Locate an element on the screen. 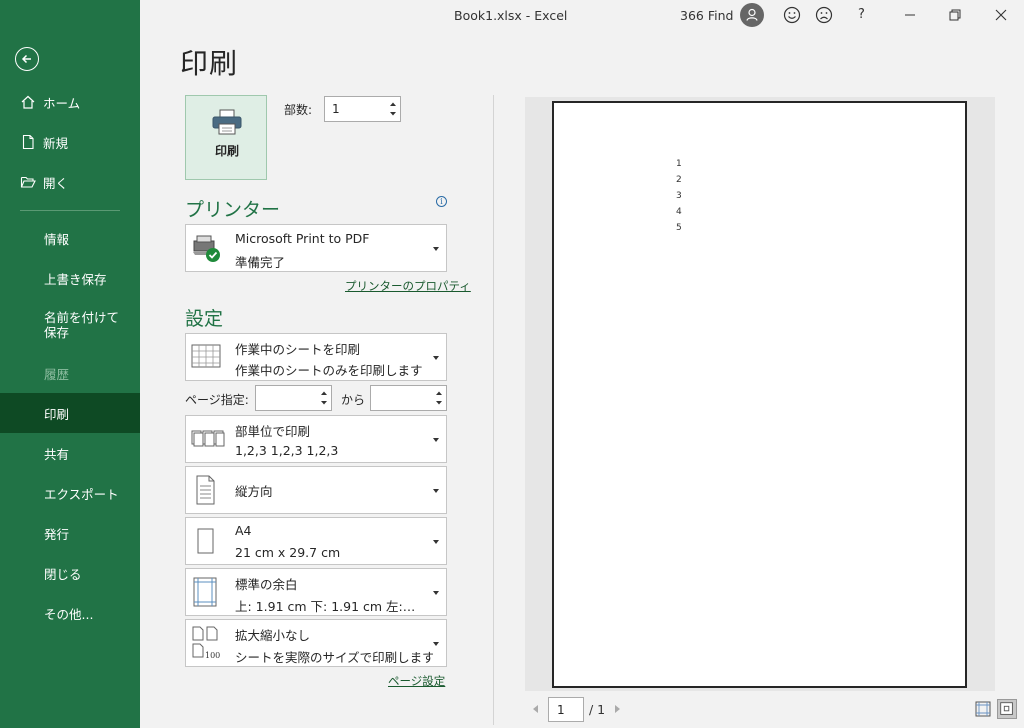  nav-info-label: 情報 is located at coordinates (57, 239).